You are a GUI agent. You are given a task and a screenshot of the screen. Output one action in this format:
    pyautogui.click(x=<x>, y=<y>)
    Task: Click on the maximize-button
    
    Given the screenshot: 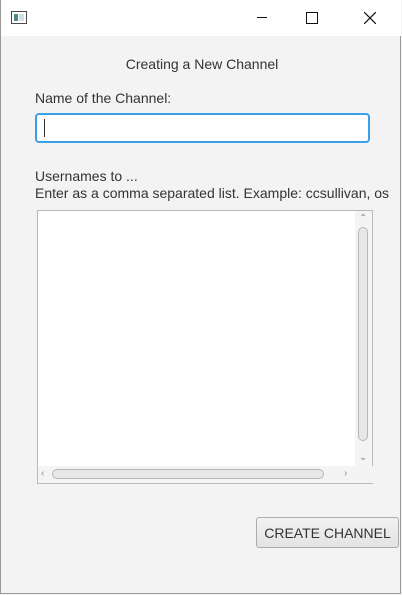 What is the action you would take?
    pyautogui.click(x=312, y=18)
    